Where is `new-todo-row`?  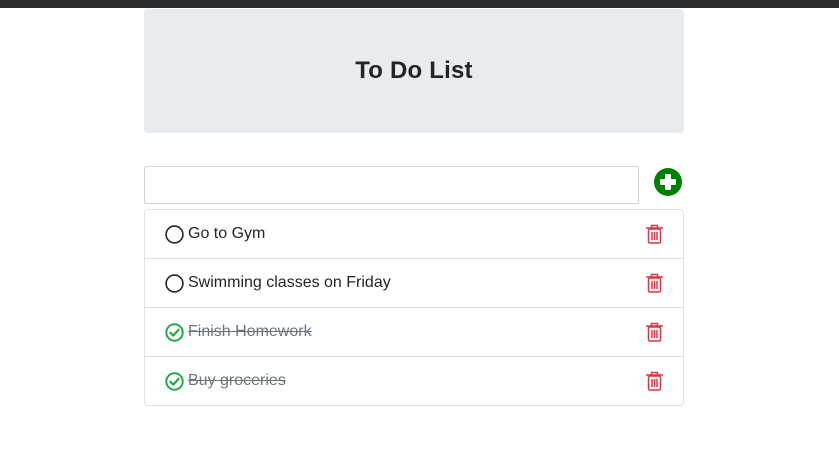 new-todo-row is located at coordinates (414, 185).